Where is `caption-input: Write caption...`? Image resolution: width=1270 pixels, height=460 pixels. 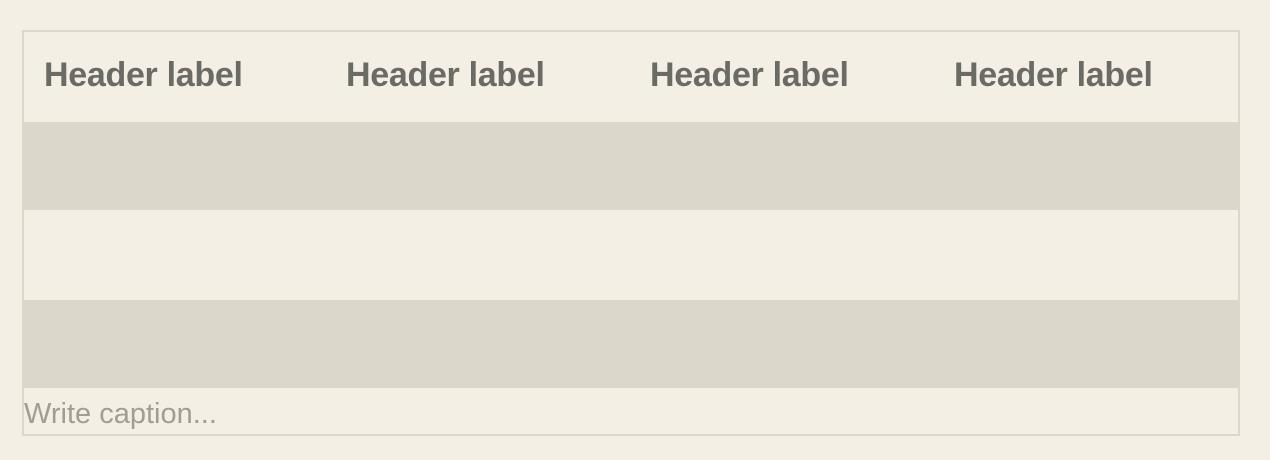
caption-input: Write caption... is located at coordinates (120, 414).